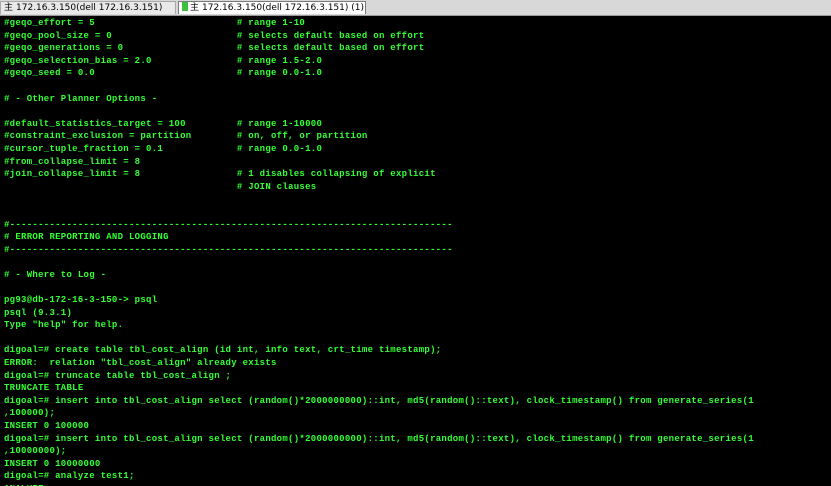  What do you see at coordinates (81, 300) in the screenshot?
I see `terminal-line: pg93@db-172-16-3-150-> psql` at bounding box center [81, 300].